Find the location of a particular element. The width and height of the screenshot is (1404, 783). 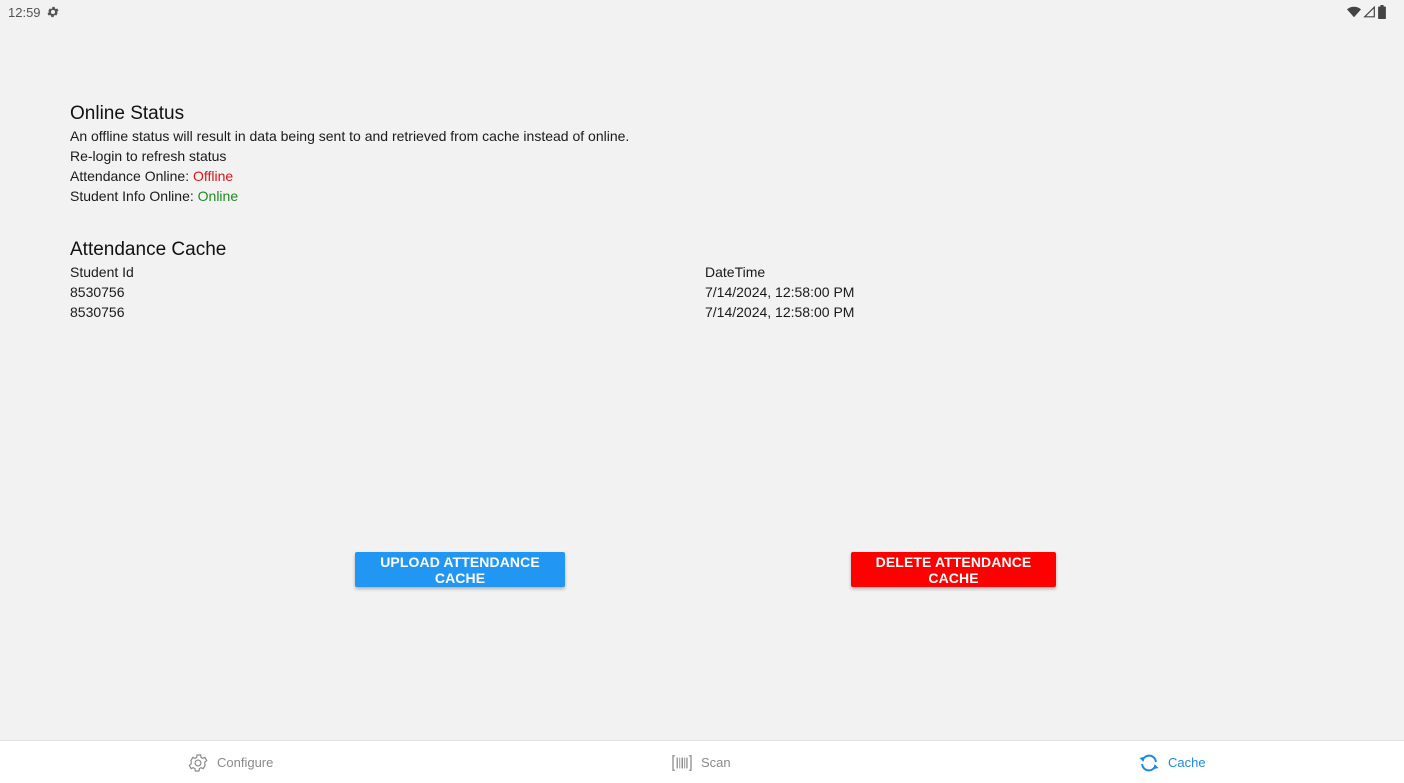

nav-tab-label: Scan is located at coordinates (716, 762).